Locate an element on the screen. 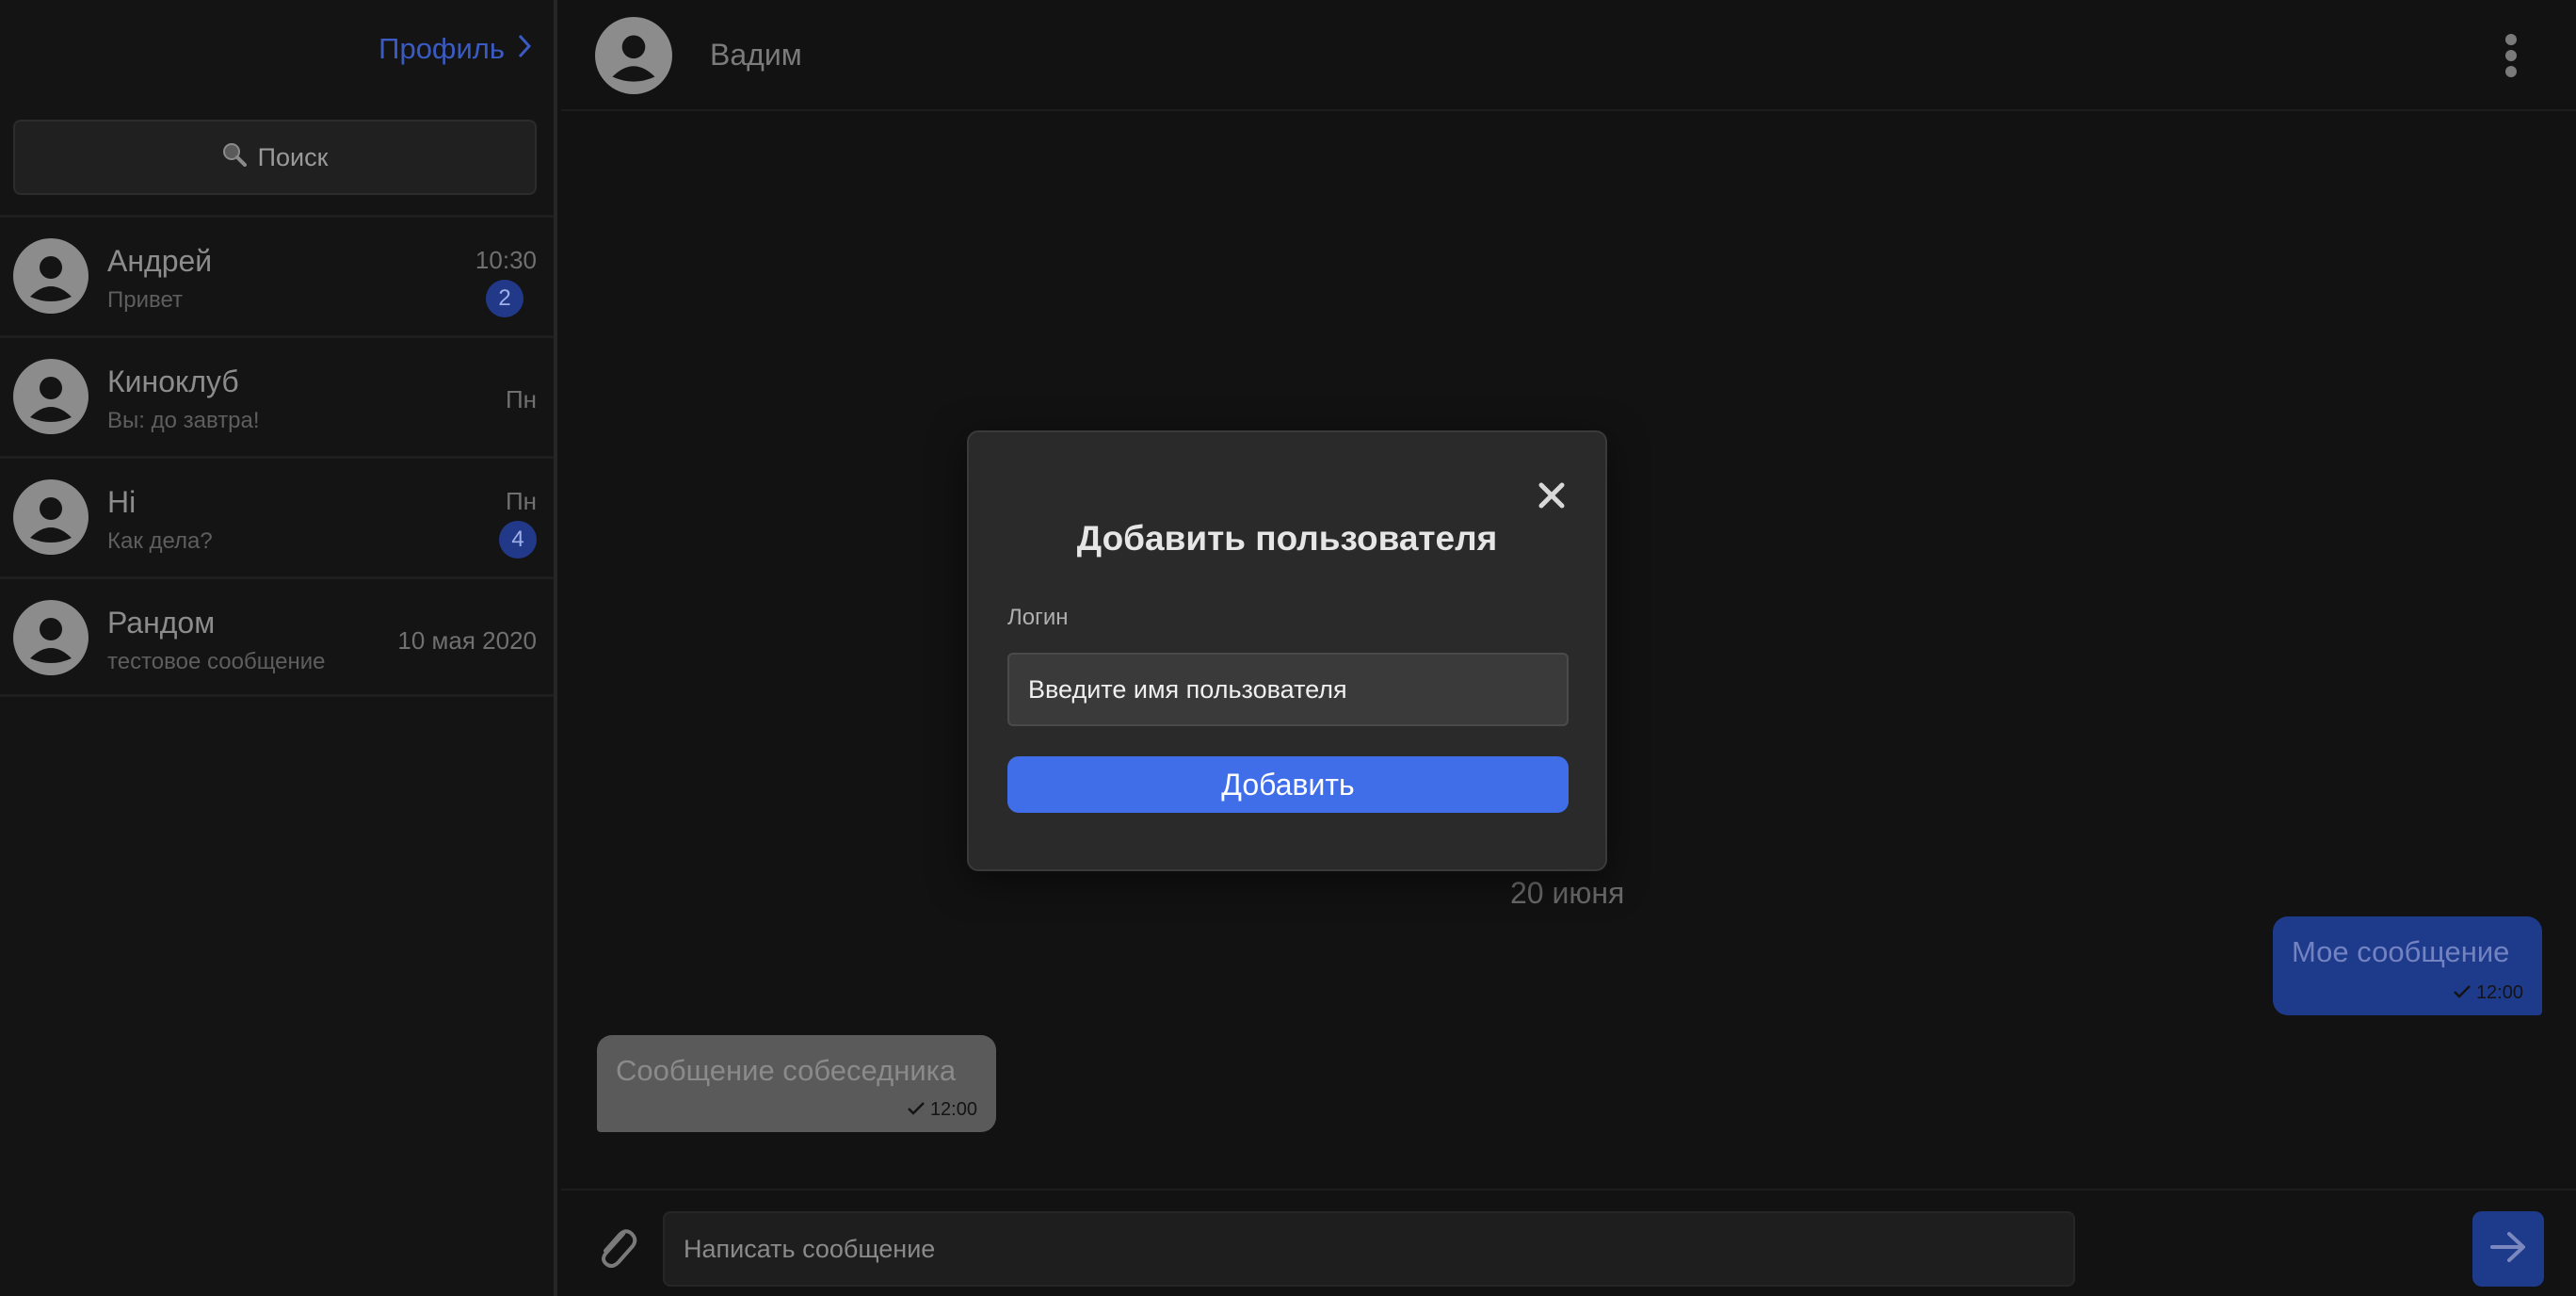 This screenshot has height=1296, width=2576. chat-name: Андрей is located at coordinates (160, 261).